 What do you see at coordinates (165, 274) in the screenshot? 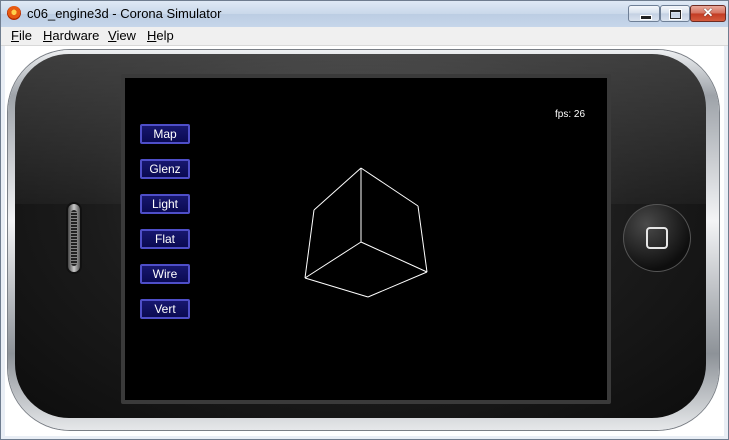
I see `wire-button: Wire` at bounding box center [165, 274].